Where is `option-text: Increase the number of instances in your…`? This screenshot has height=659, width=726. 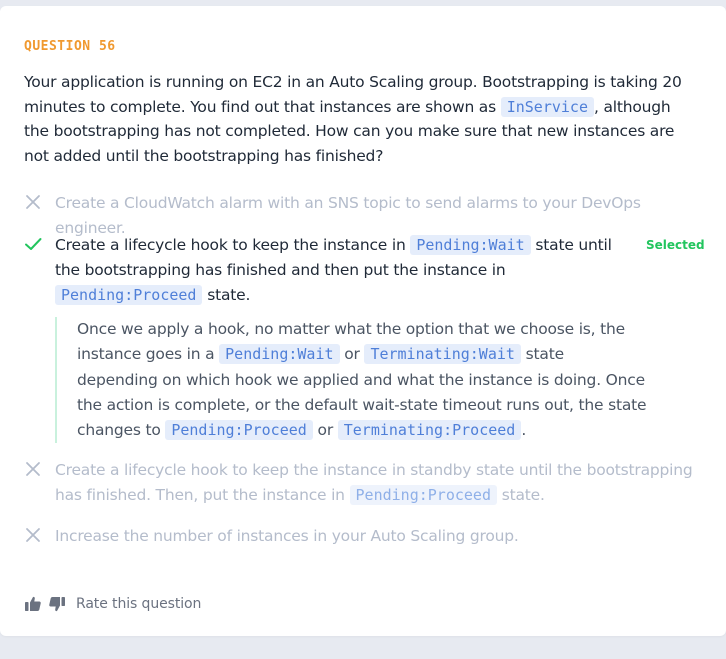
option-text: Increase the number of instances in your… is located at coordinates (287, 536).